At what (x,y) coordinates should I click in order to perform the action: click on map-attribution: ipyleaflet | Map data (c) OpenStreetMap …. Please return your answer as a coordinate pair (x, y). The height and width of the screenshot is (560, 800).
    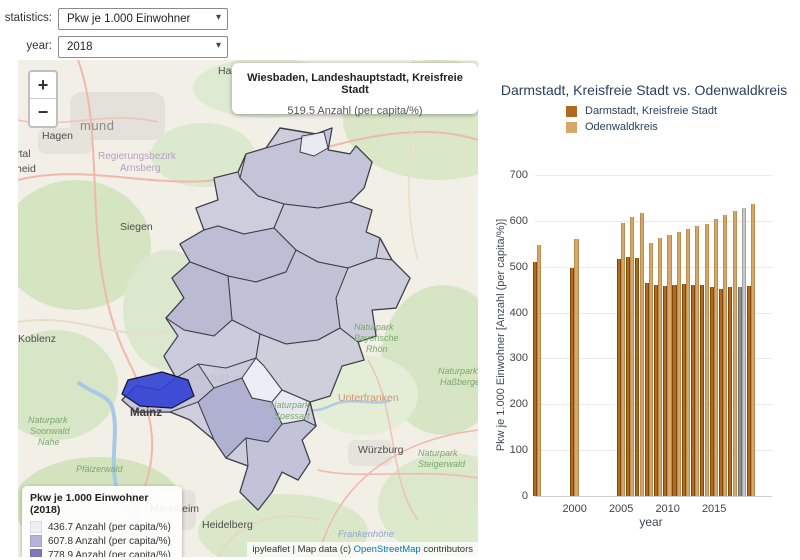
    Looking at the image, I should click on (362, 549).